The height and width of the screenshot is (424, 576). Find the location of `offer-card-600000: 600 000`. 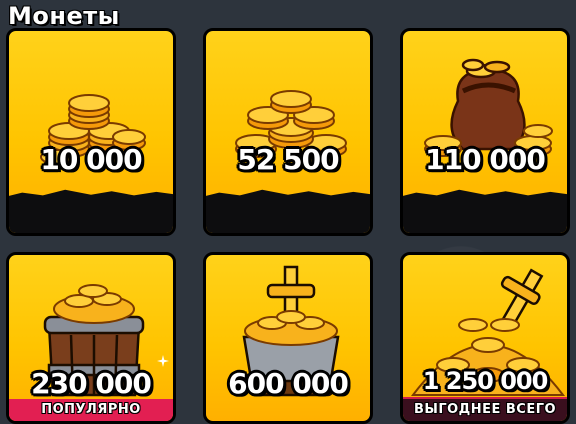

offer-card-600000: 600 000 is located at coordinates (288, 338).